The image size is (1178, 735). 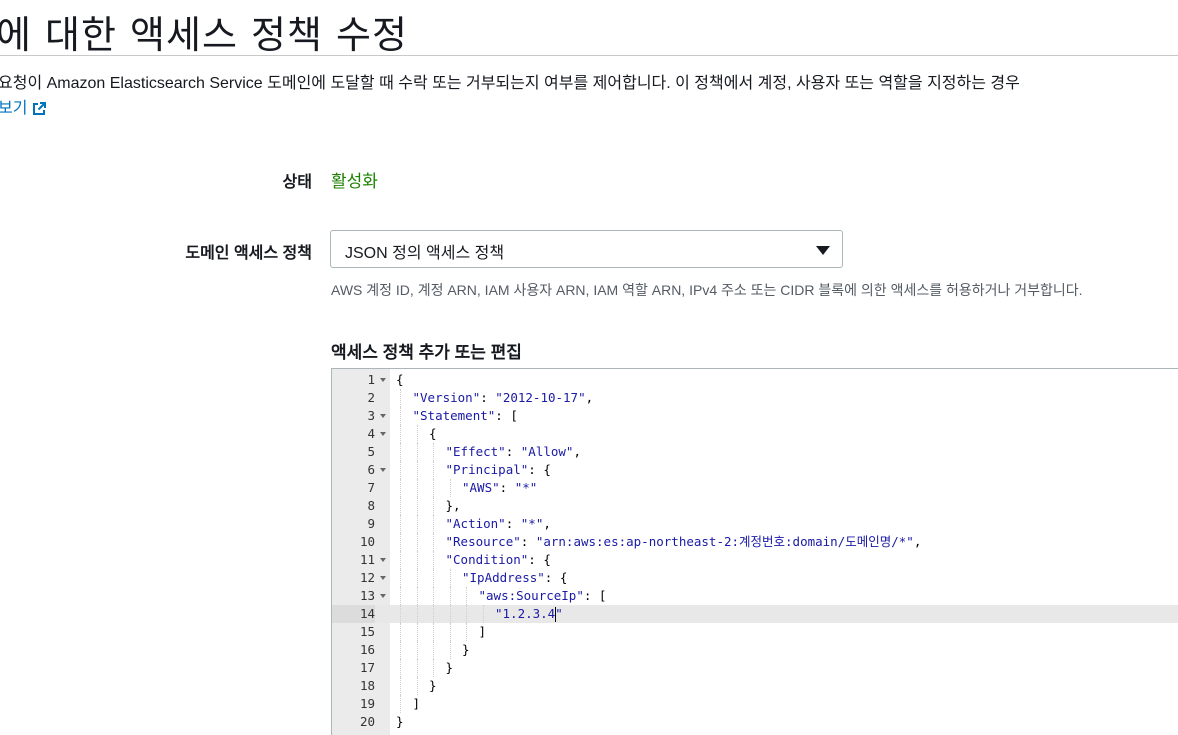 What do you see at coordinates (586, 249) in the screenshot?
I see `access-policy-select: JSON 정의 액세스 정책` at bounding box center [586, 249].